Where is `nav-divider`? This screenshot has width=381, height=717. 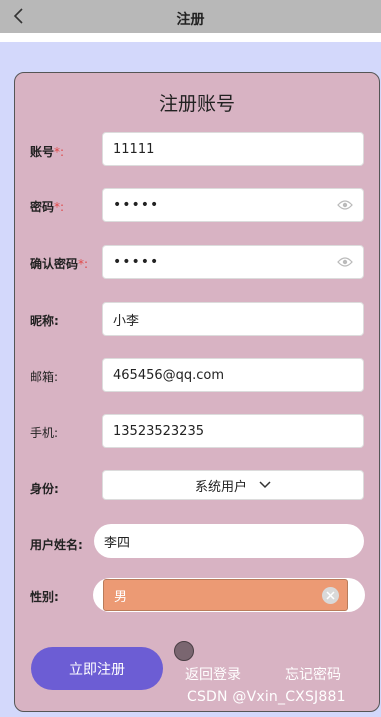
nav-divider is located at coordinates (190, 37).